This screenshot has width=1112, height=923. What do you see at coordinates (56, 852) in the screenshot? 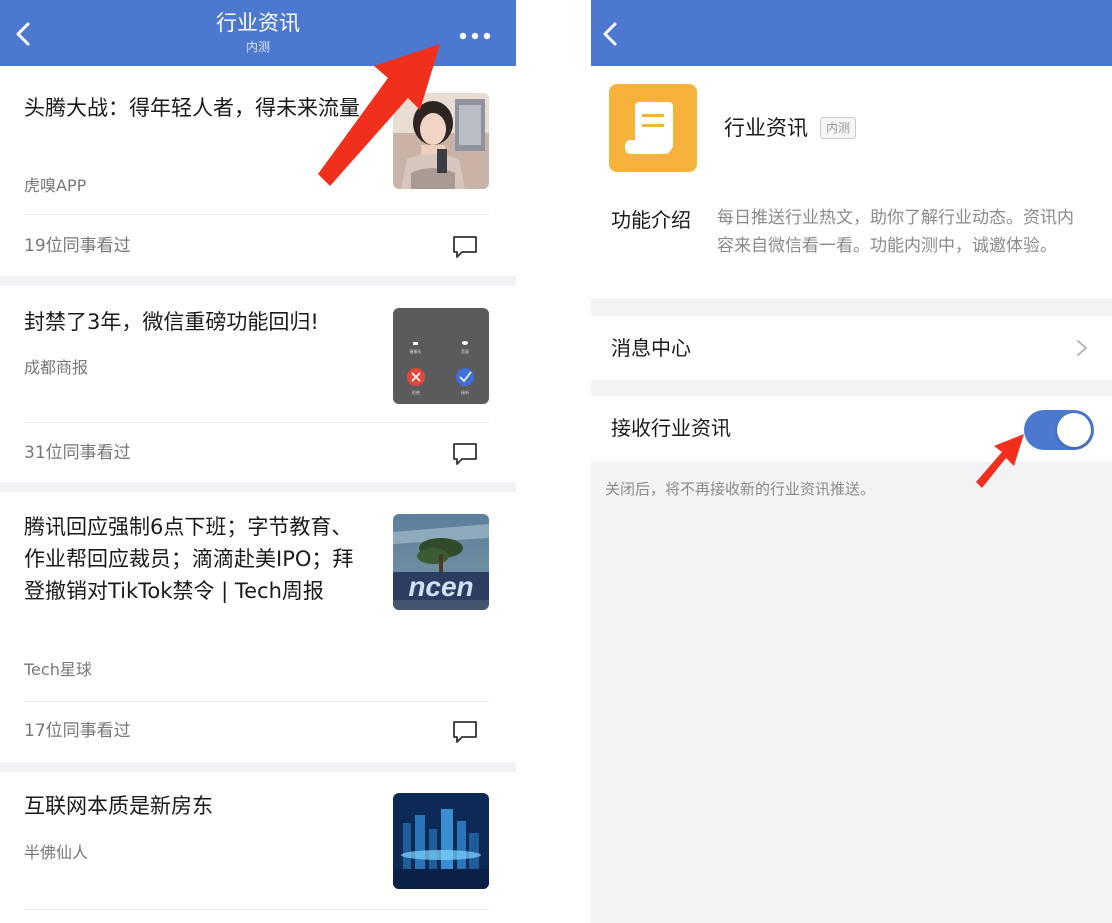
I see `article-source: 半佛仙人` at bounding box center [56, 852].